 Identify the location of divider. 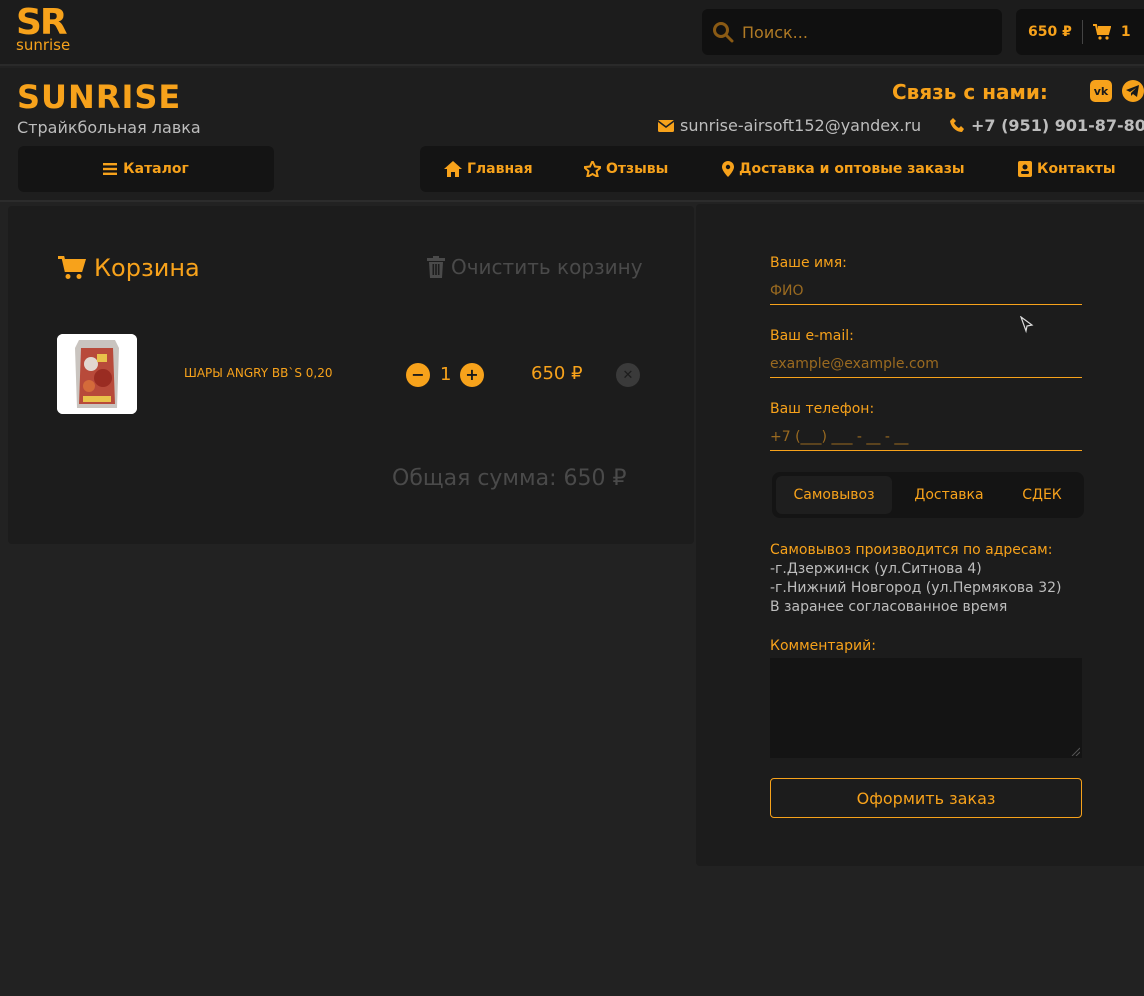
(1082, 32).